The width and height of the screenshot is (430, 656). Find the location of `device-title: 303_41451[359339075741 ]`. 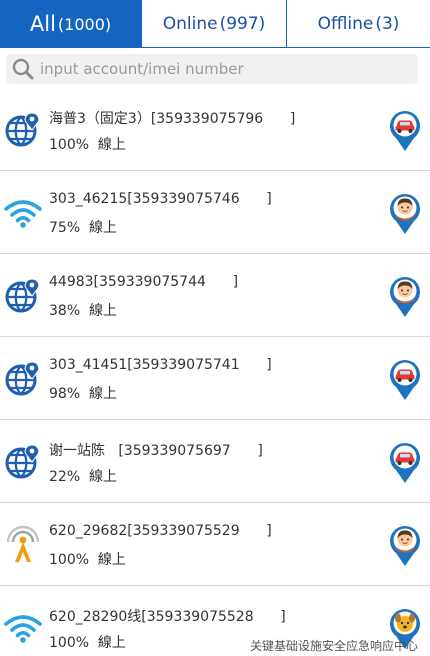

device-title: 303_41451[359339075741 ] is located at coordinates (160, 365).